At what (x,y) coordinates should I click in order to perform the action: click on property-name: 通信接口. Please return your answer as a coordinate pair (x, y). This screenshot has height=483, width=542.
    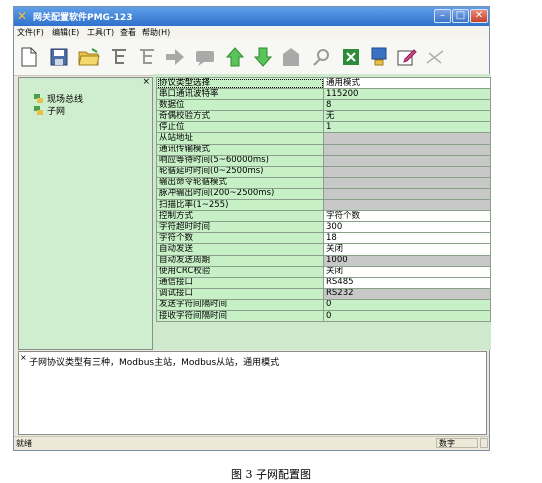
    Looking at the image, I should click on (240, 282).